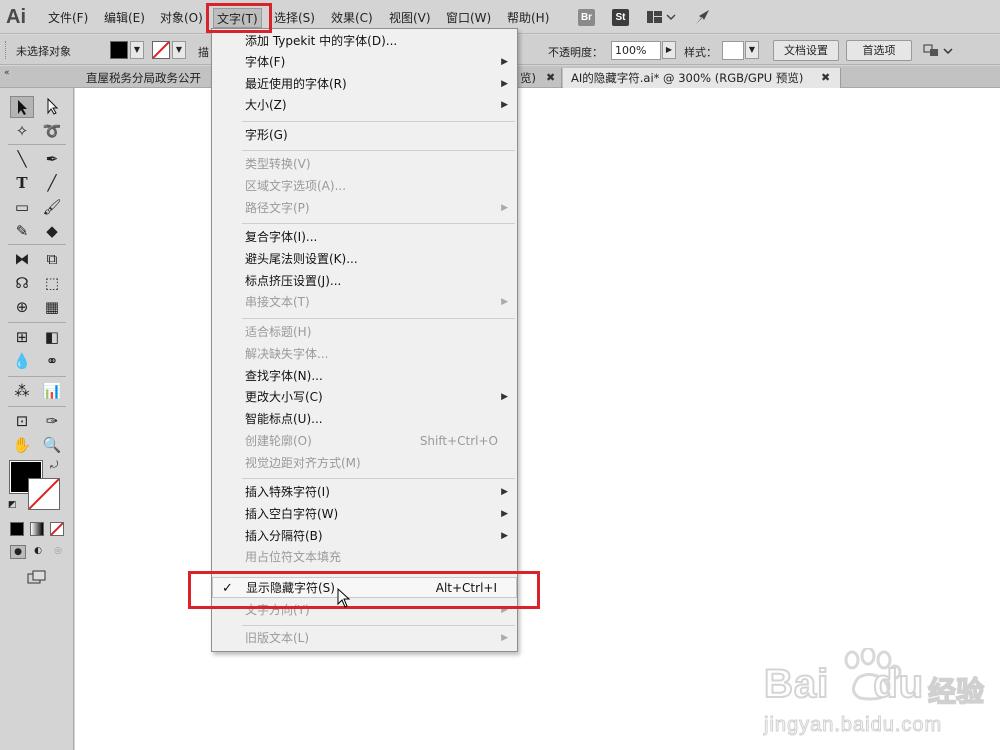 Image resolution: width=1000 pixels, height=750 pixels. I want to click on menu-item-label: 插入特殊字符(I), so click(287, 492).